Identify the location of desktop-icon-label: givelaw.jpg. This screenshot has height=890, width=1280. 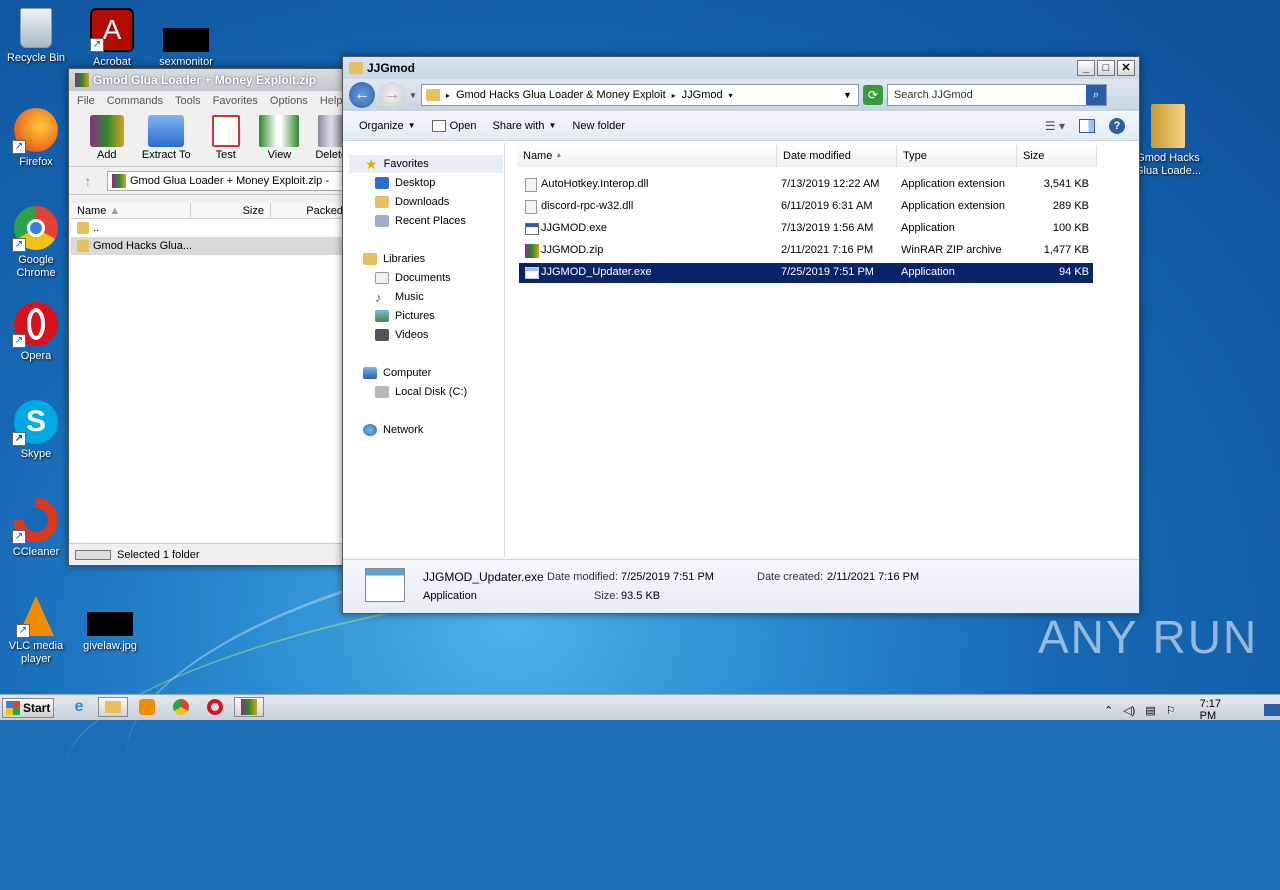
(110, 646).